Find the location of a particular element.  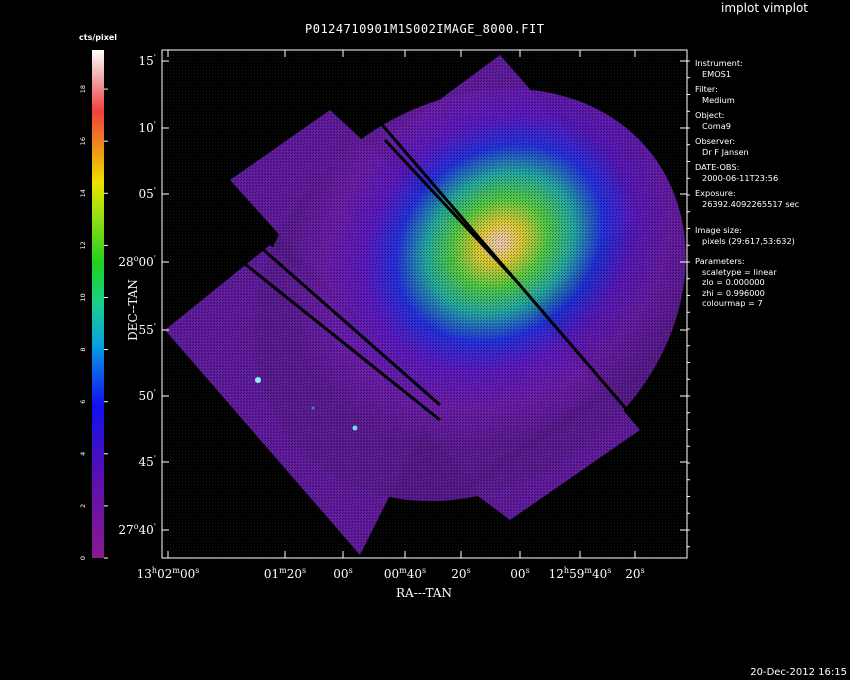

info-value: pixels (29:617,53:632) is located at coordinates (748, 240).